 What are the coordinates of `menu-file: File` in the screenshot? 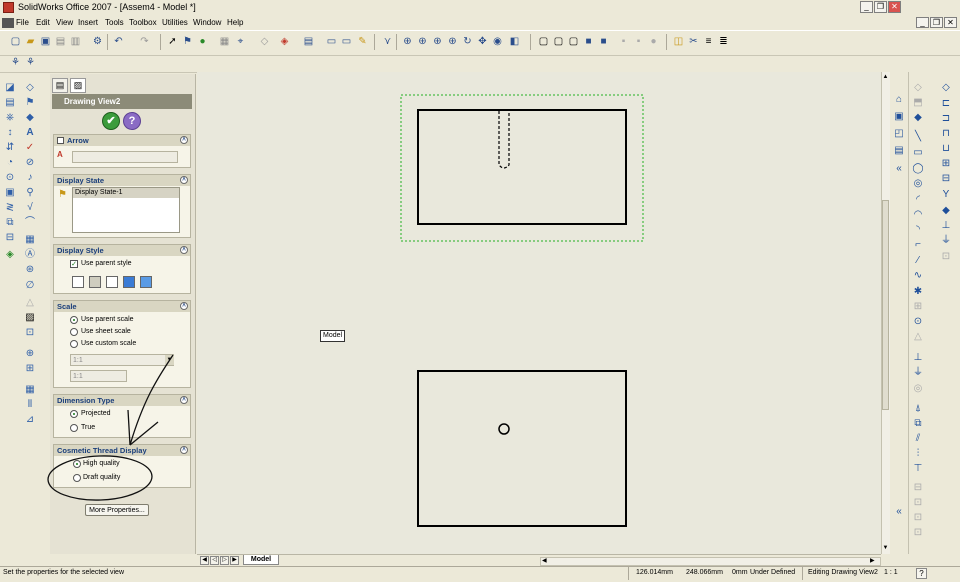 It's located at (22, 22).